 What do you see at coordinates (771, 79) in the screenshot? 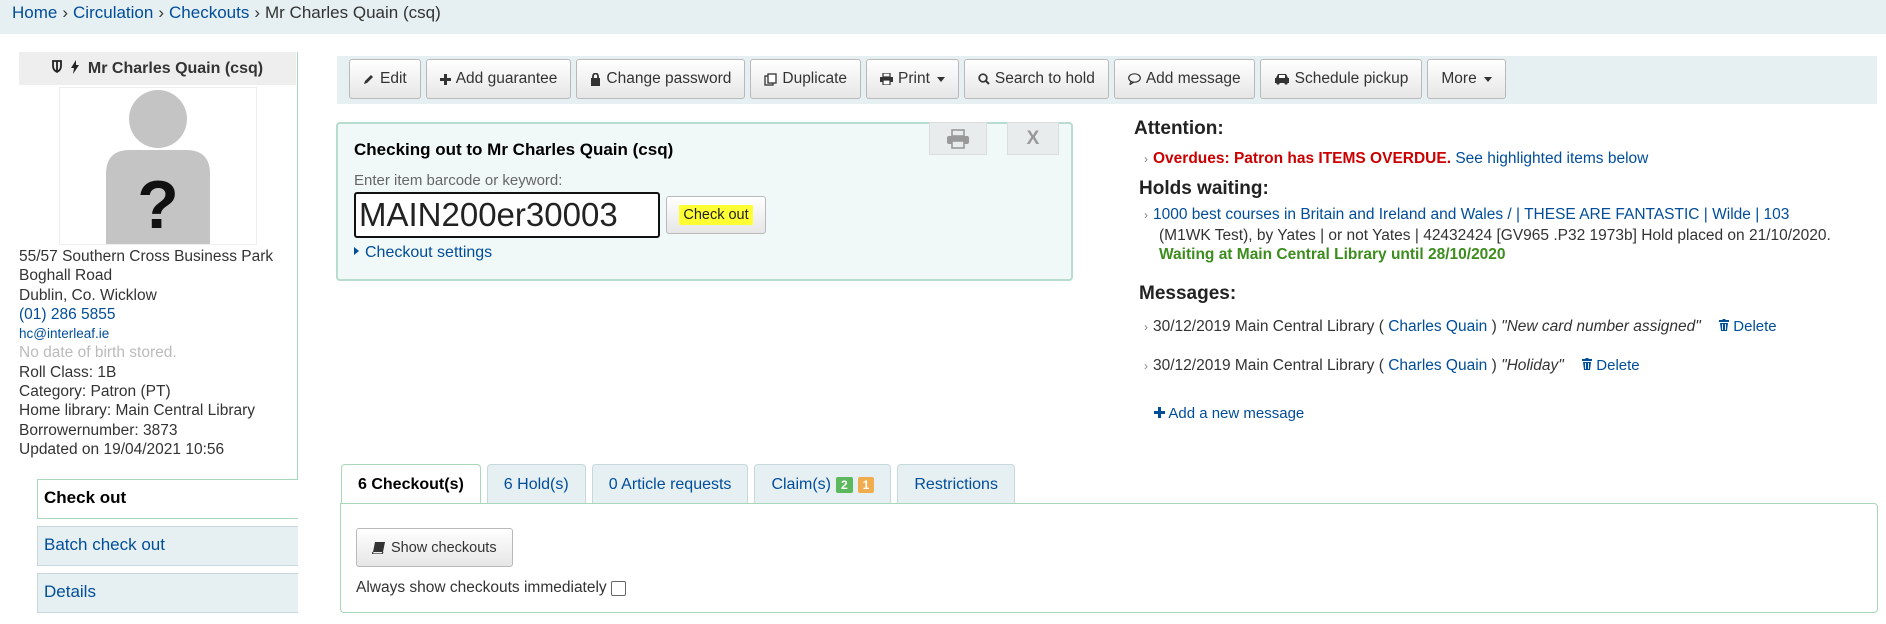
I see `copy-icon` at bounding box center [771, 79].